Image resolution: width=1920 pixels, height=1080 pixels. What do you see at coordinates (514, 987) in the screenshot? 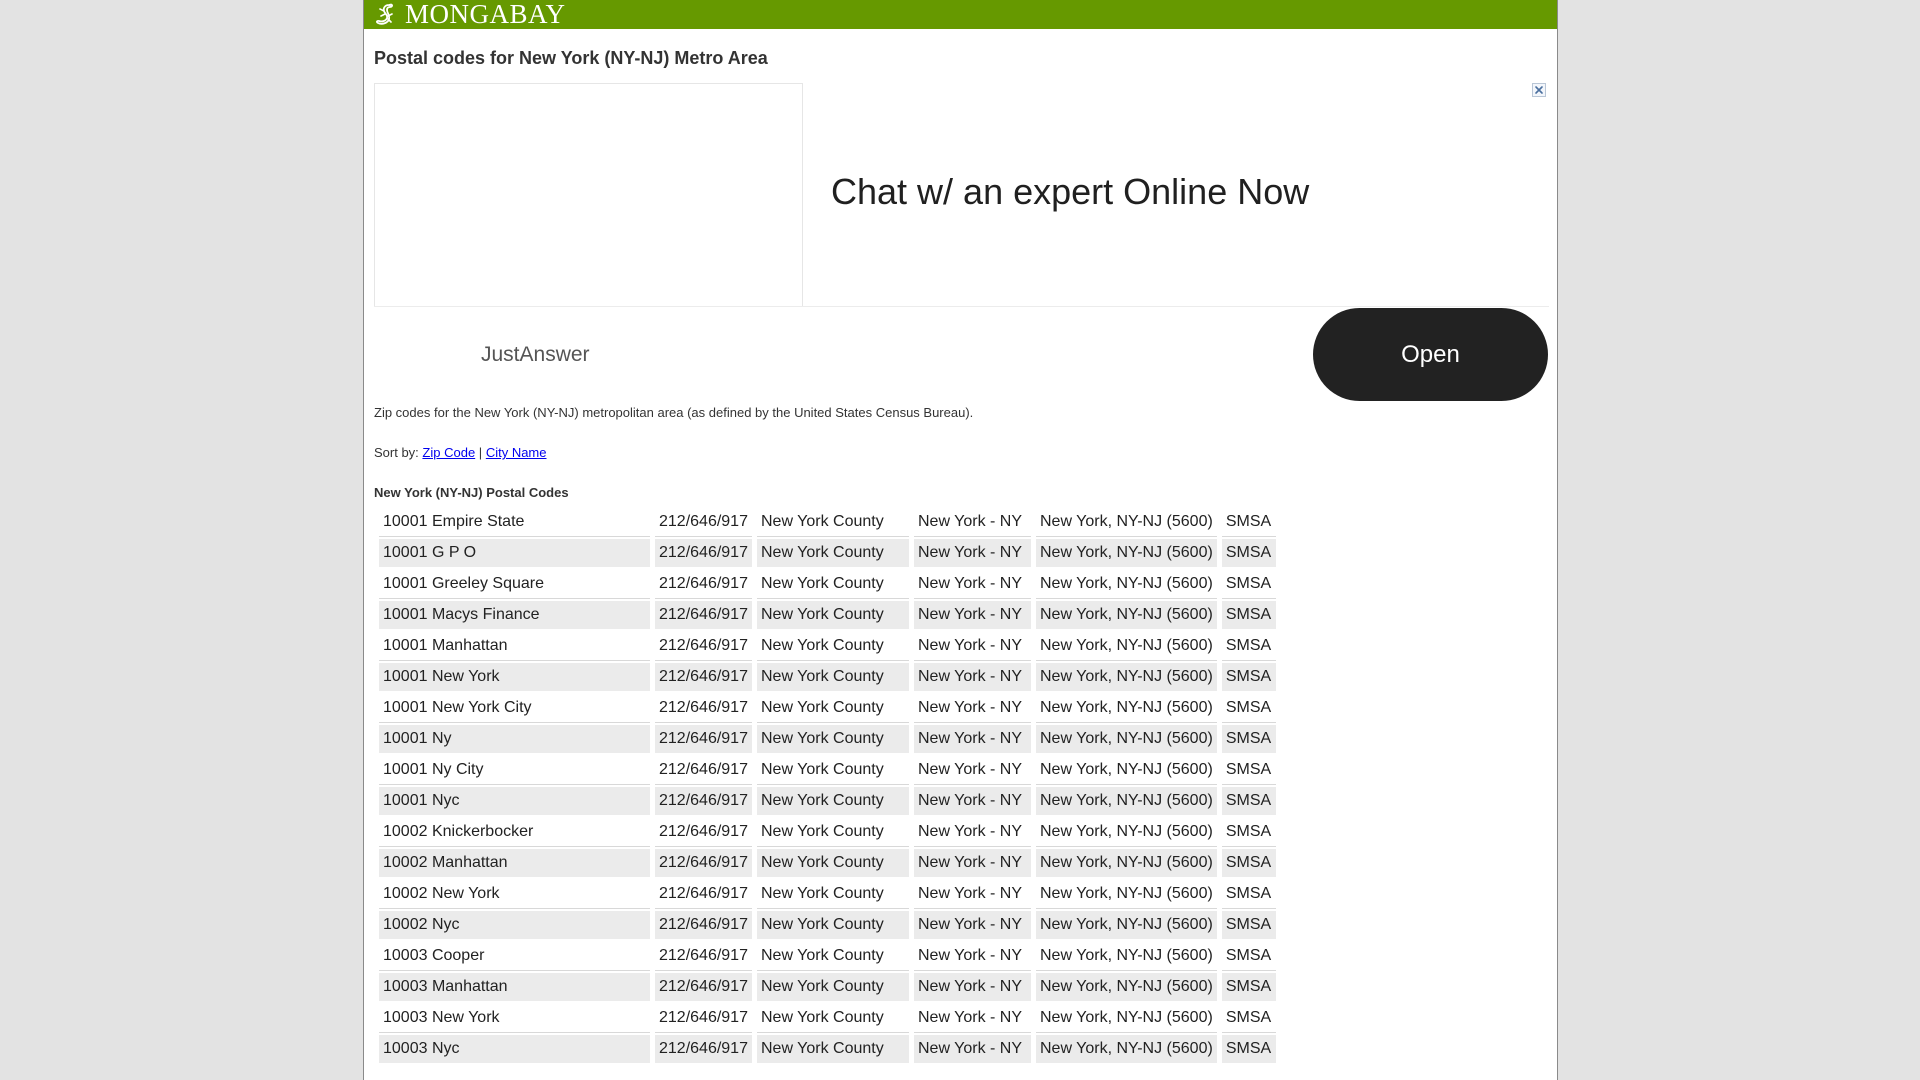
I see `place-cell: 10003 Manhattan` at bounding box center [514, 987].